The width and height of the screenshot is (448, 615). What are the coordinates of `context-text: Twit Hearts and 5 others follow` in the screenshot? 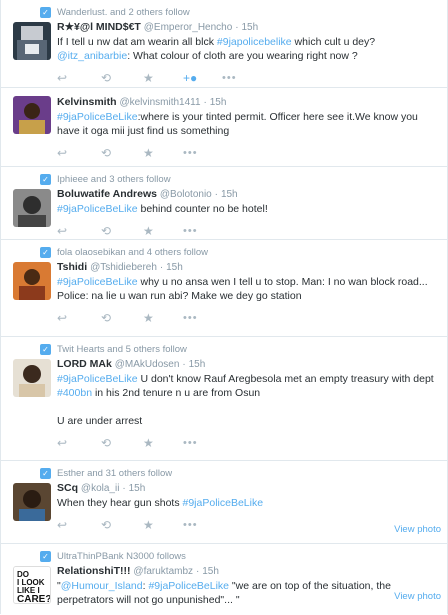 It's located at (122, 349).